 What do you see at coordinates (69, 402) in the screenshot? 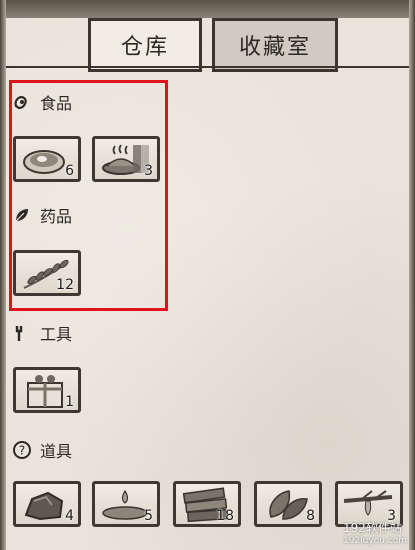
I see `item-count: 1` at bounding box center [69, 402].